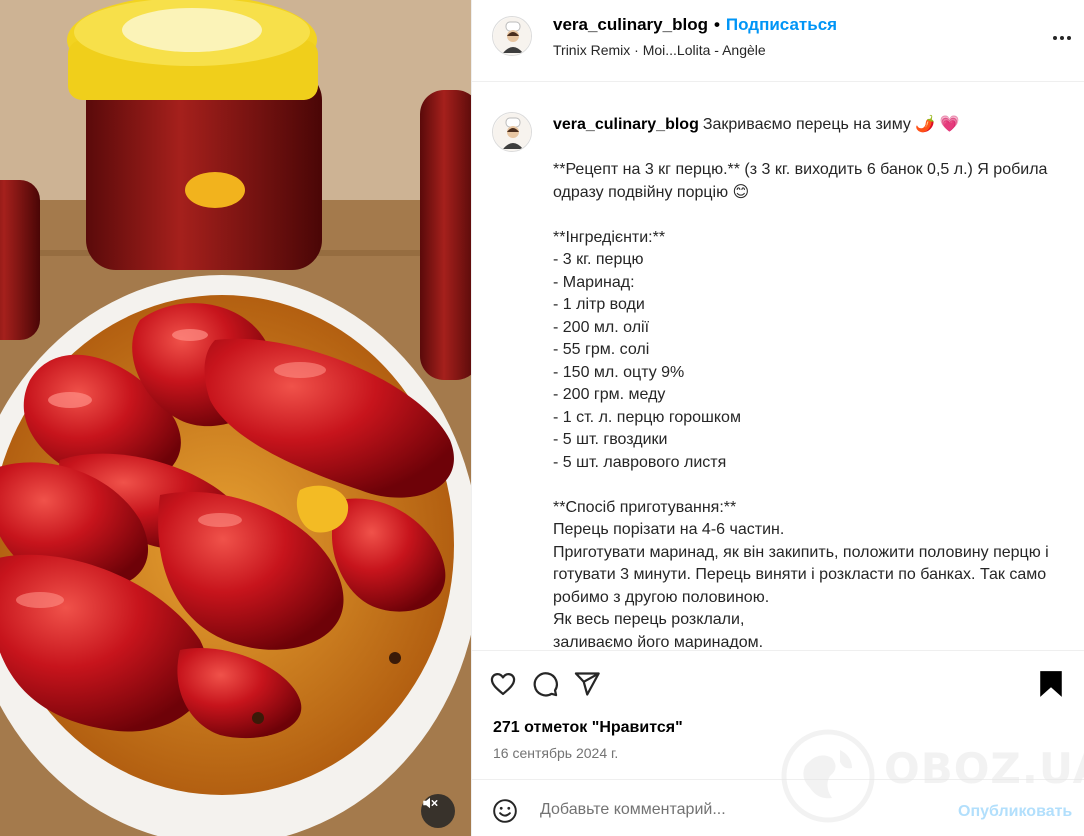 This screenshot has height=836, width=1084. I want to click on comment-input, so click(740, 810).